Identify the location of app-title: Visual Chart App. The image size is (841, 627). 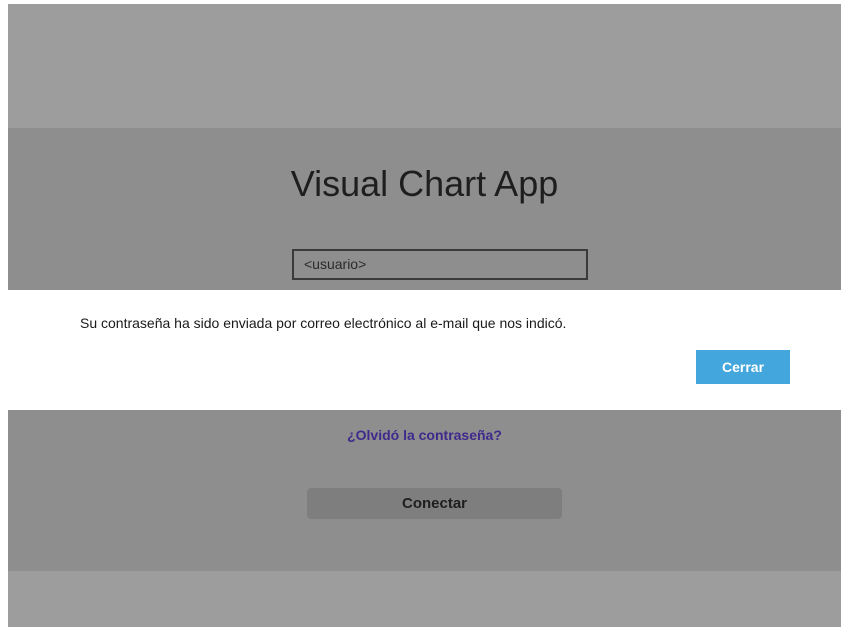
(424, 183).